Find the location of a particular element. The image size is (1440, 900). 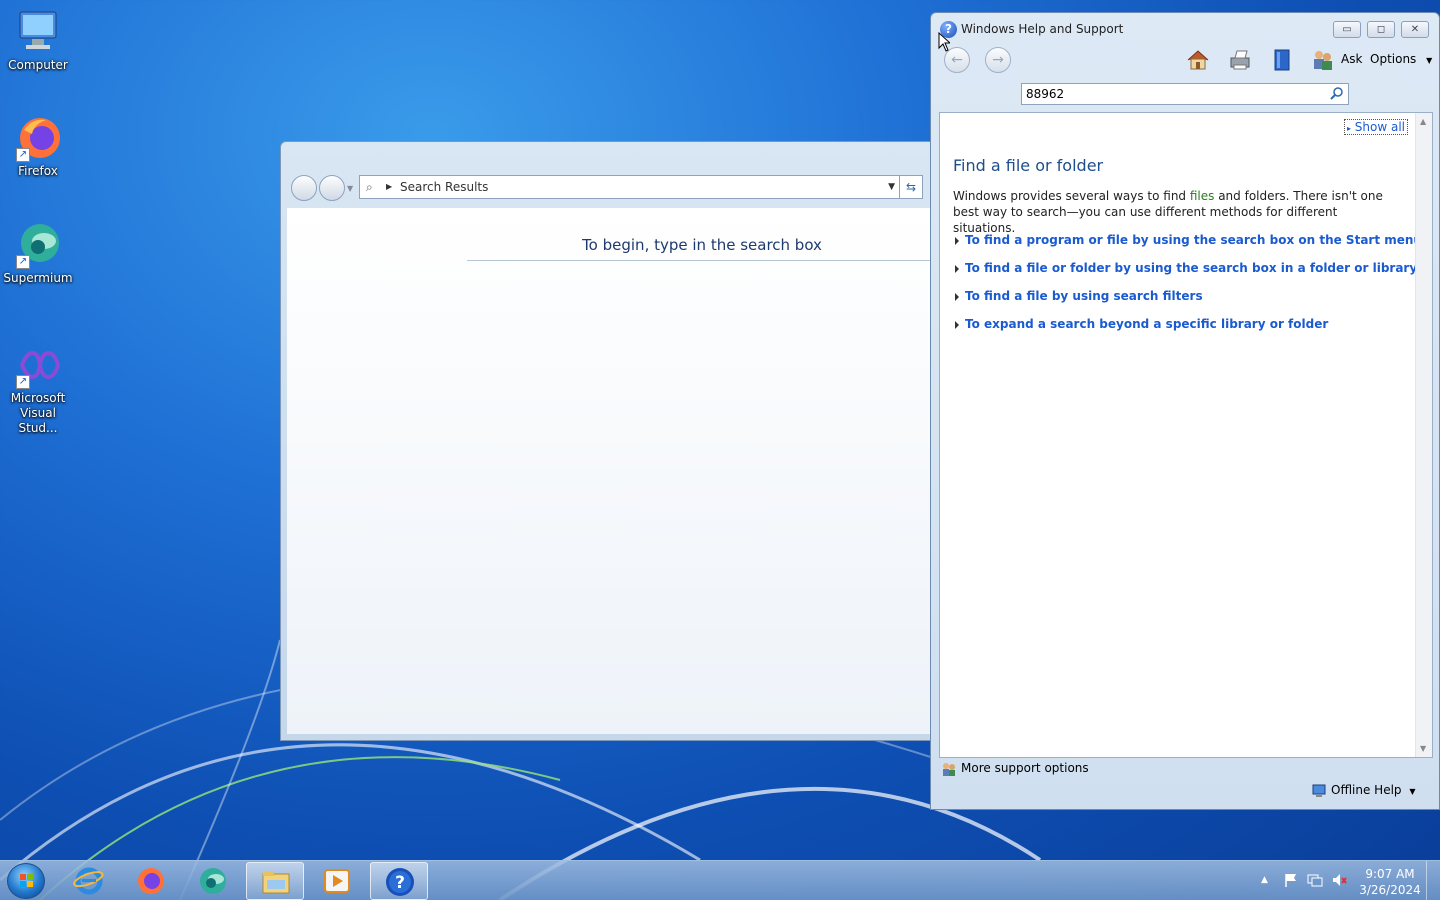

internet-explorer-icon is located at coordinates (88, 881).